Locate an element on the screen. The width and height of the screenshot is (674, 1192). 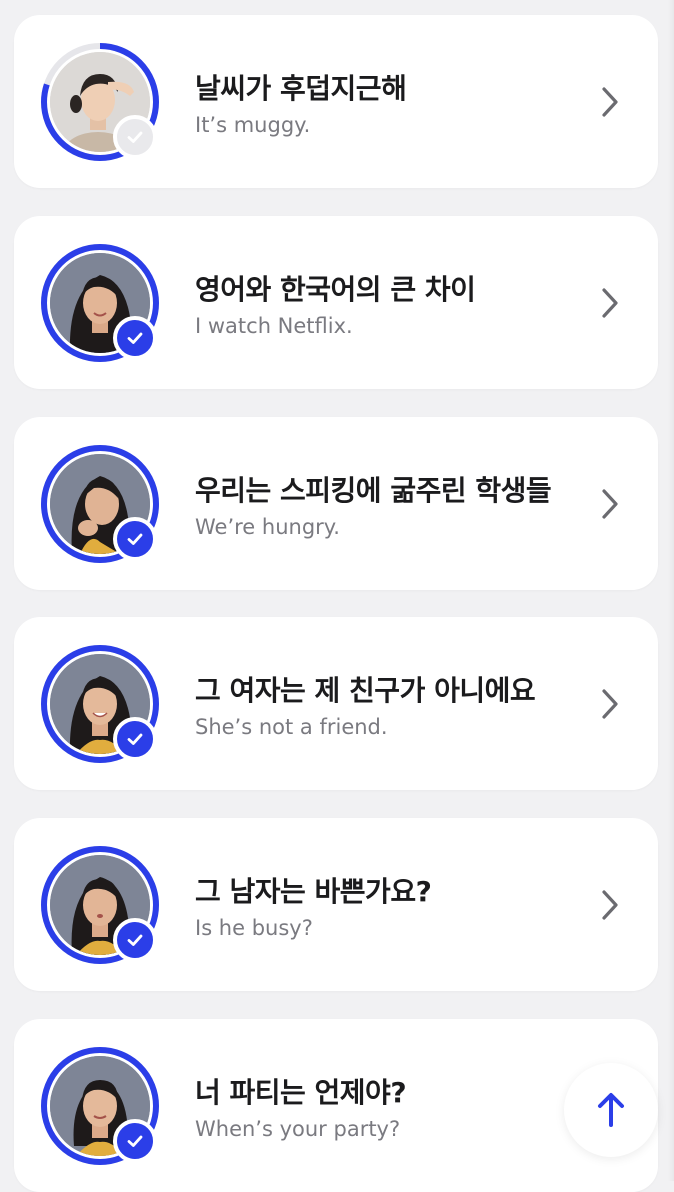
lesson-subtitle: Is he busy? is located at coordinates (254, 928).